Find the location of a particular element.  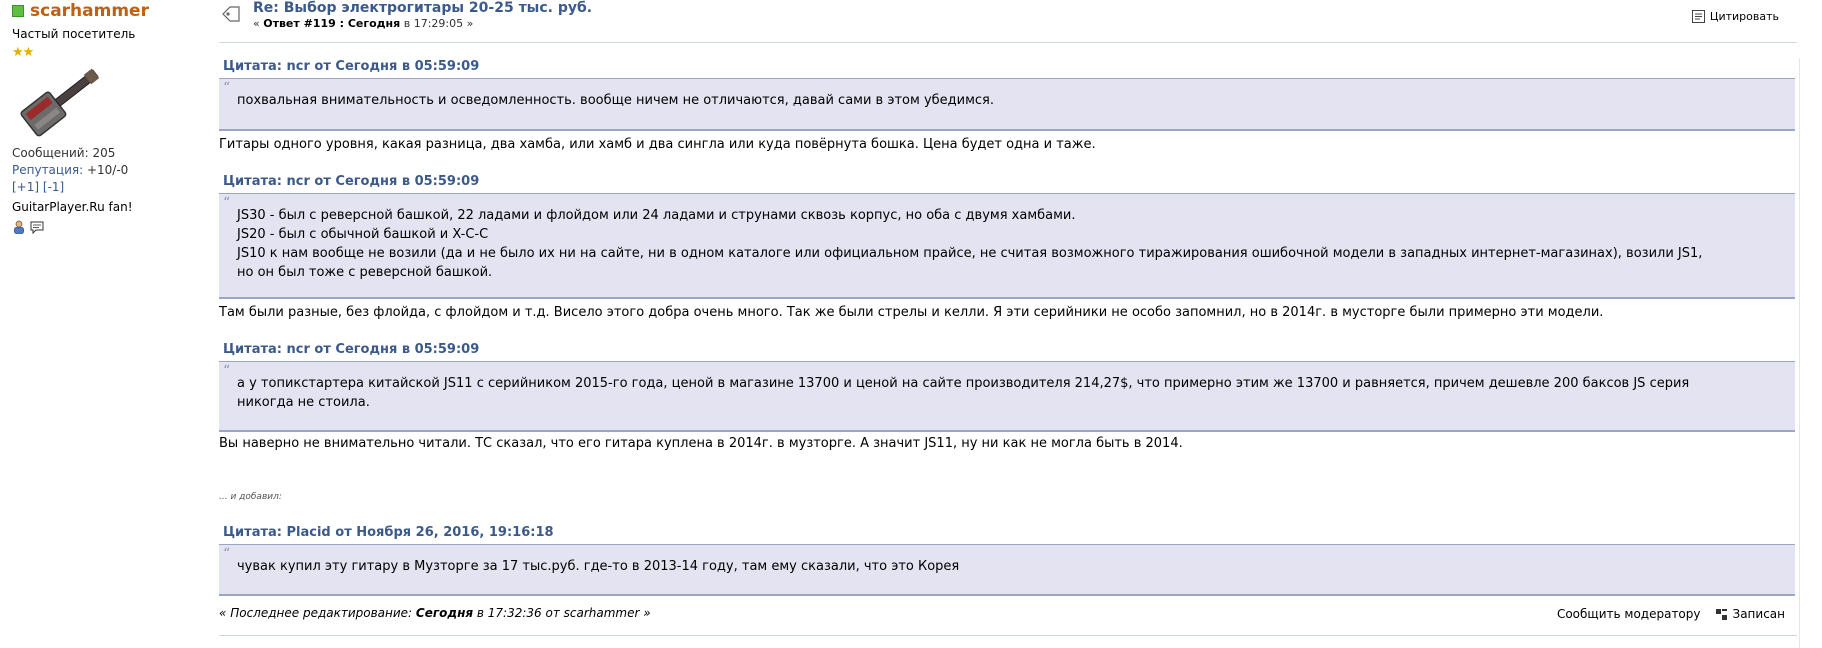

post-footer-actions: Сообщить модератору Записан is located at coordinates (1671, 614).